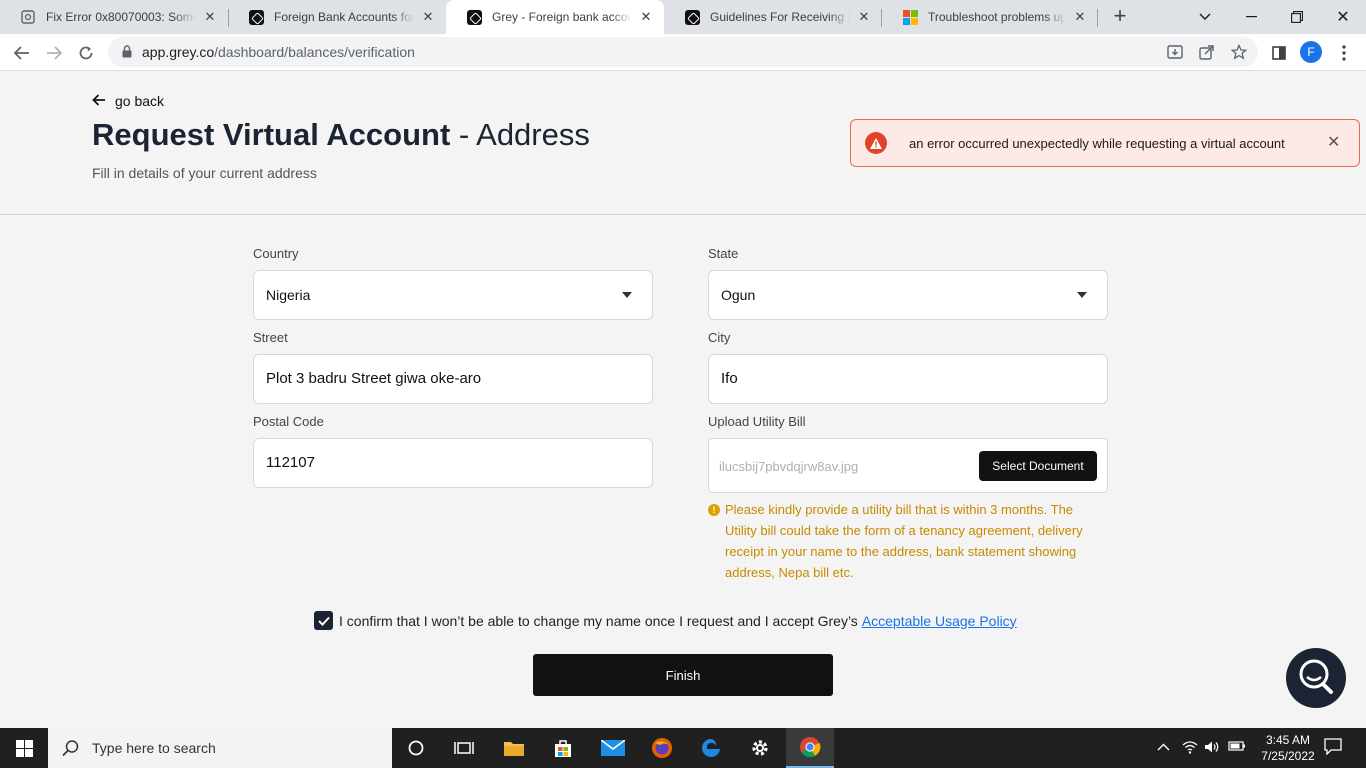 This screenshot has width=1366, height=768. Describe the element at coordinates (341, 134) in the screenshot. I see `page-title: Request Virtual Account - Address` at that location.